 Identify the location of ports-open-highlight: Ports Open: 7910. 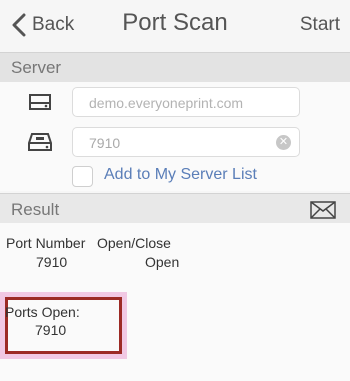
(63, 325).